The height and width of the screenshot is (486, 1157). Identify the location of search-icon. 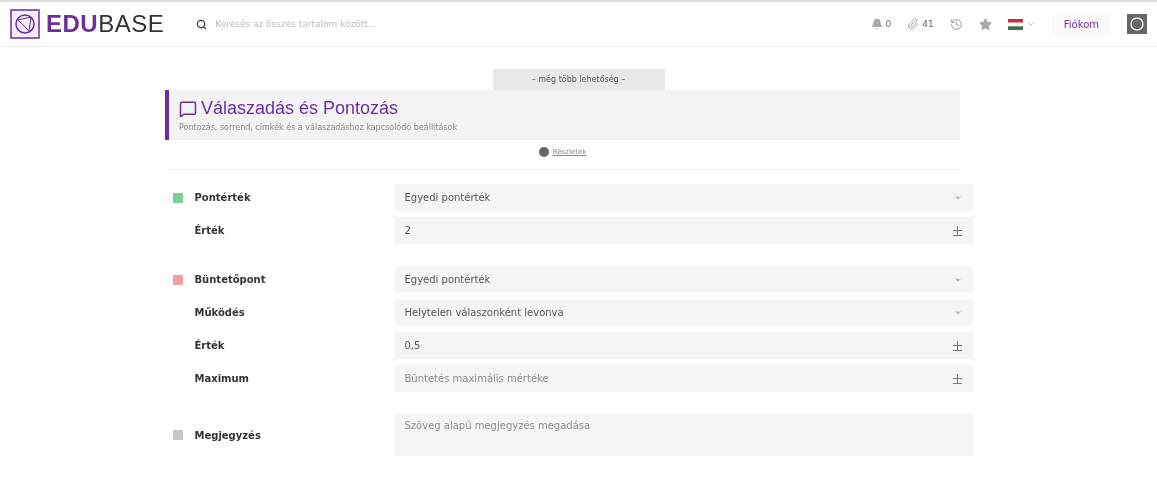
(202, 24).